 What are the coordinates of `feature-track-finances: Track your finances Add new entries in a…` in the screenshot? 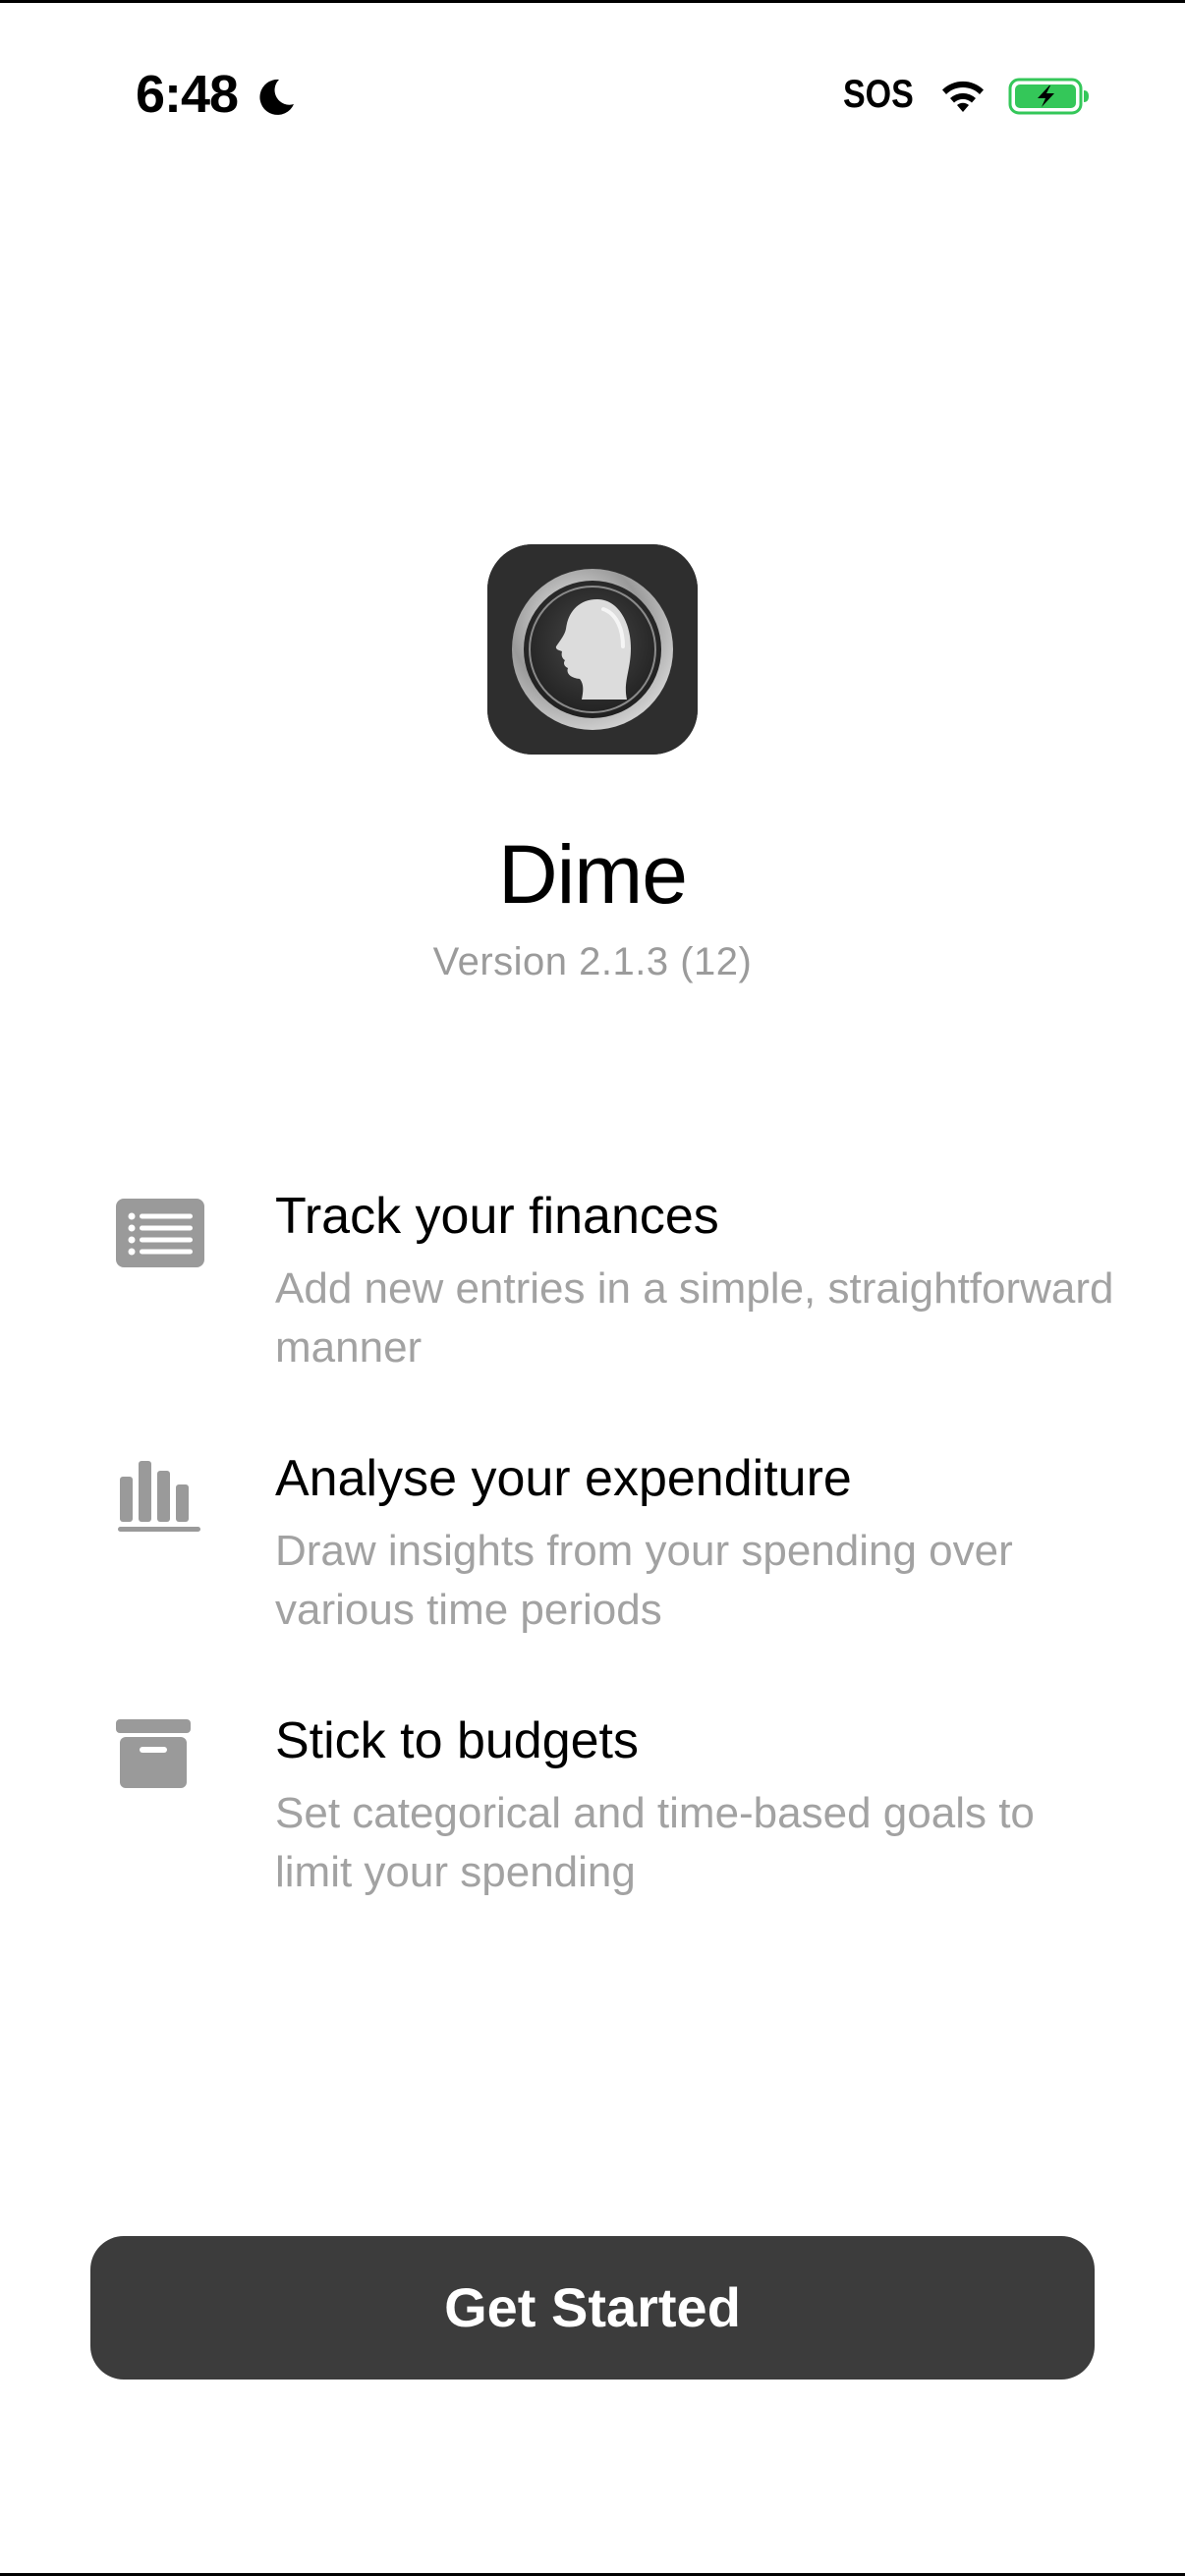 It's located at (592, 1293).